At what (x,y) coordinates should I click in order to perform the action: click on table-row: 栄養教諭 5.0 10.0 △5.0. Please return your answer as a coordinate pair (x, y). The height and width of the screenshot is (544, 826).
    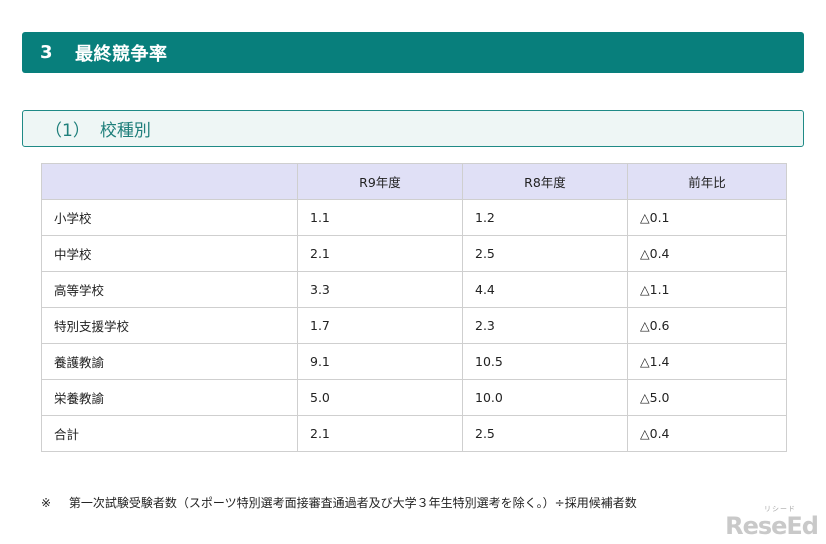
    Looking at the image, I should click on (414, 397).